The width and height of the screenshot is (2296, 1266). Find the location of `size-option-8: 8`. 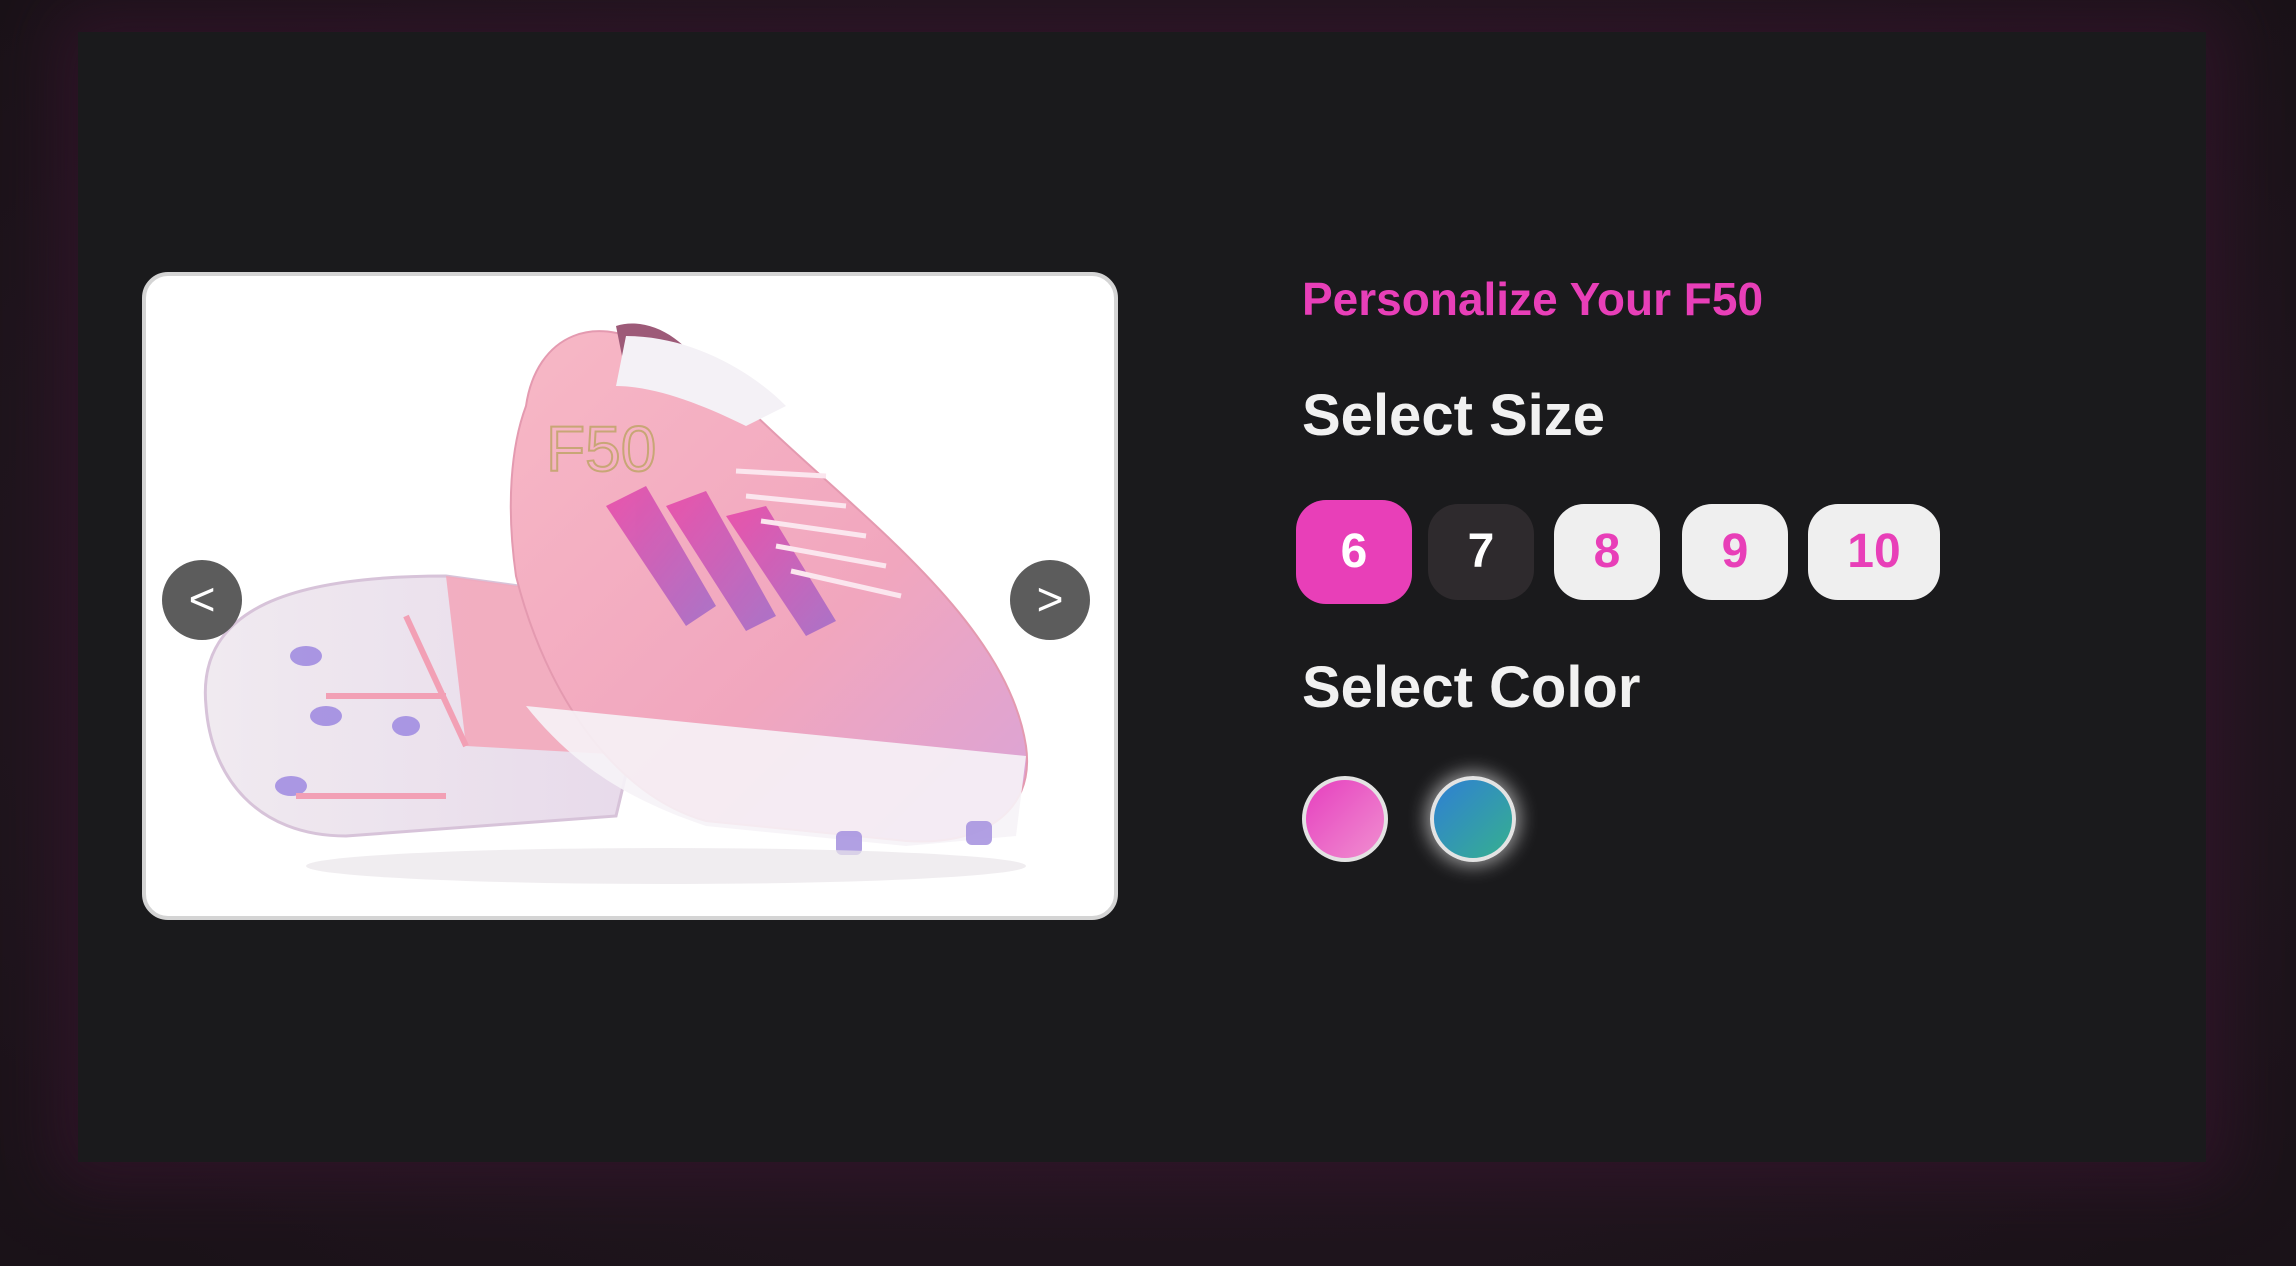

size-option-8: 8 is located at coordinates (1607, 552).